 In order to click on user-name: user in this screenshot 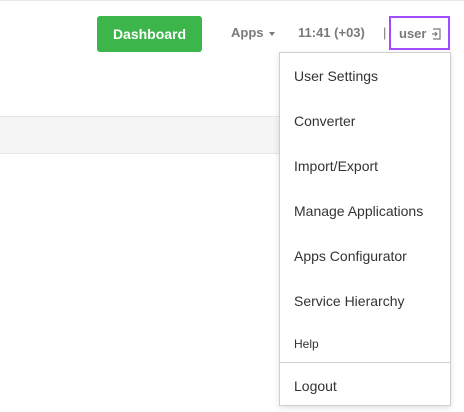, I will do `click(413, 33)`.